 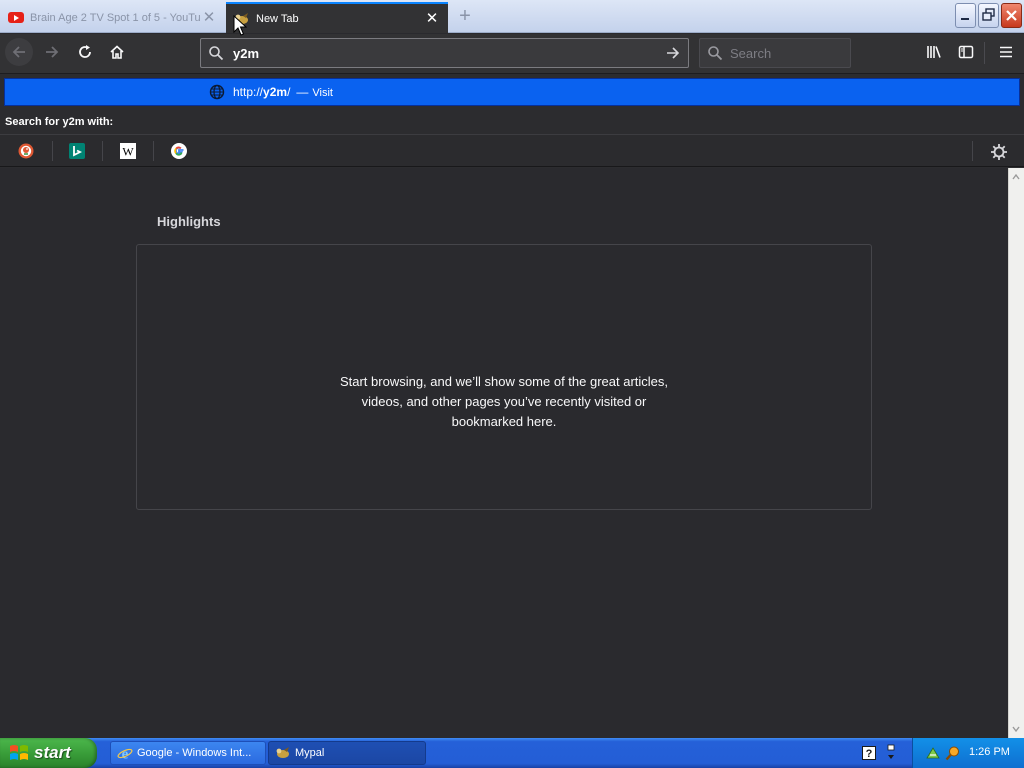 I want to click on suggestion-url-match: y2m, so click(x=275, y=92).